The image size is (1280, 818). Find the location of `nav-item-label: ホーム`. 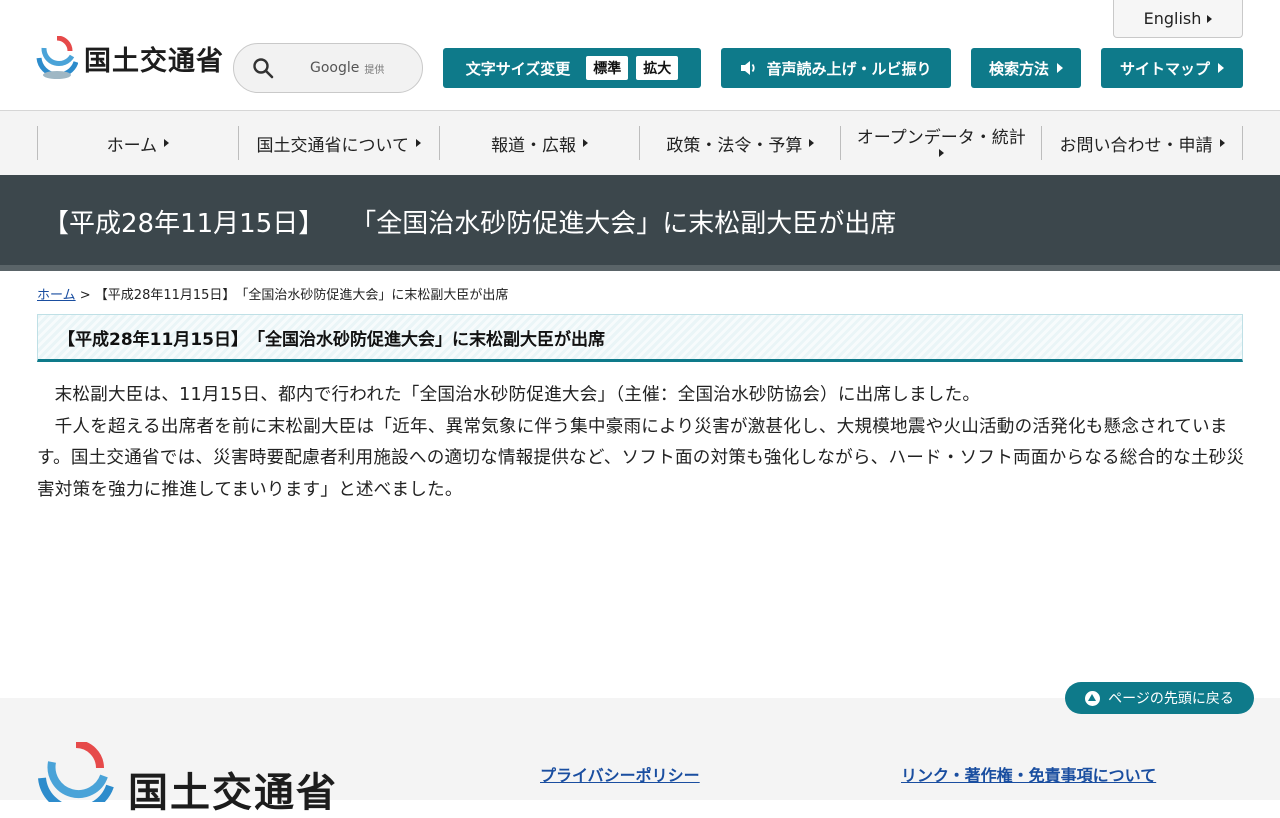

nav-item-label: ホーム is located at coordinates (132, 145).